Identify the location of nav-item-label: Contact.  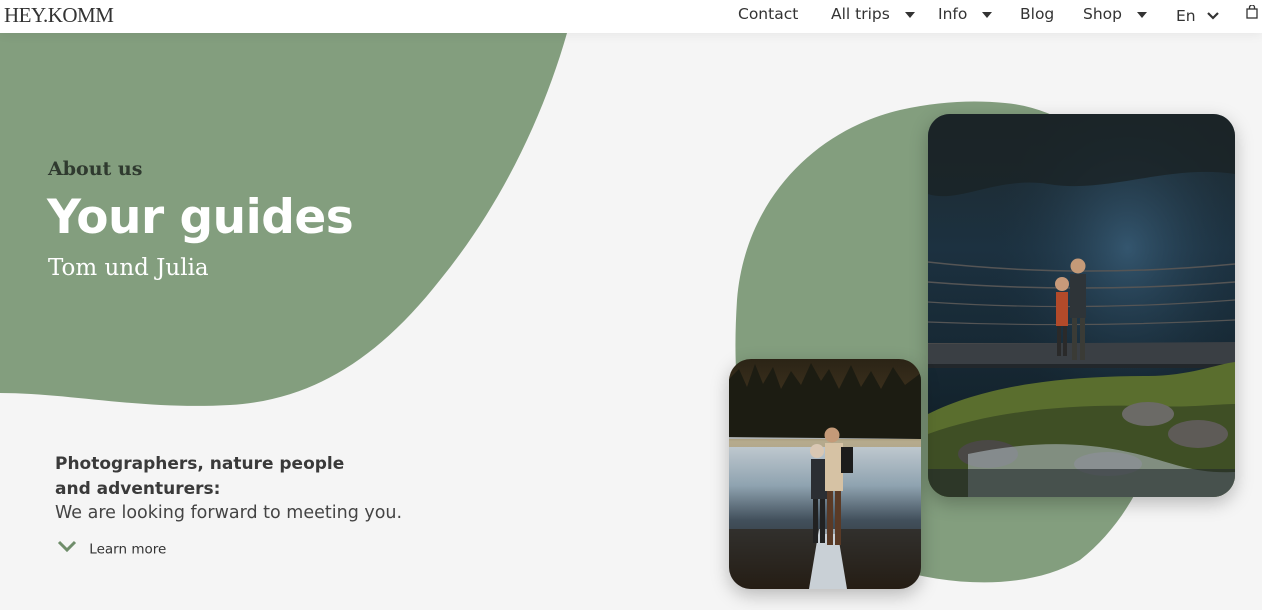
(768, 14).